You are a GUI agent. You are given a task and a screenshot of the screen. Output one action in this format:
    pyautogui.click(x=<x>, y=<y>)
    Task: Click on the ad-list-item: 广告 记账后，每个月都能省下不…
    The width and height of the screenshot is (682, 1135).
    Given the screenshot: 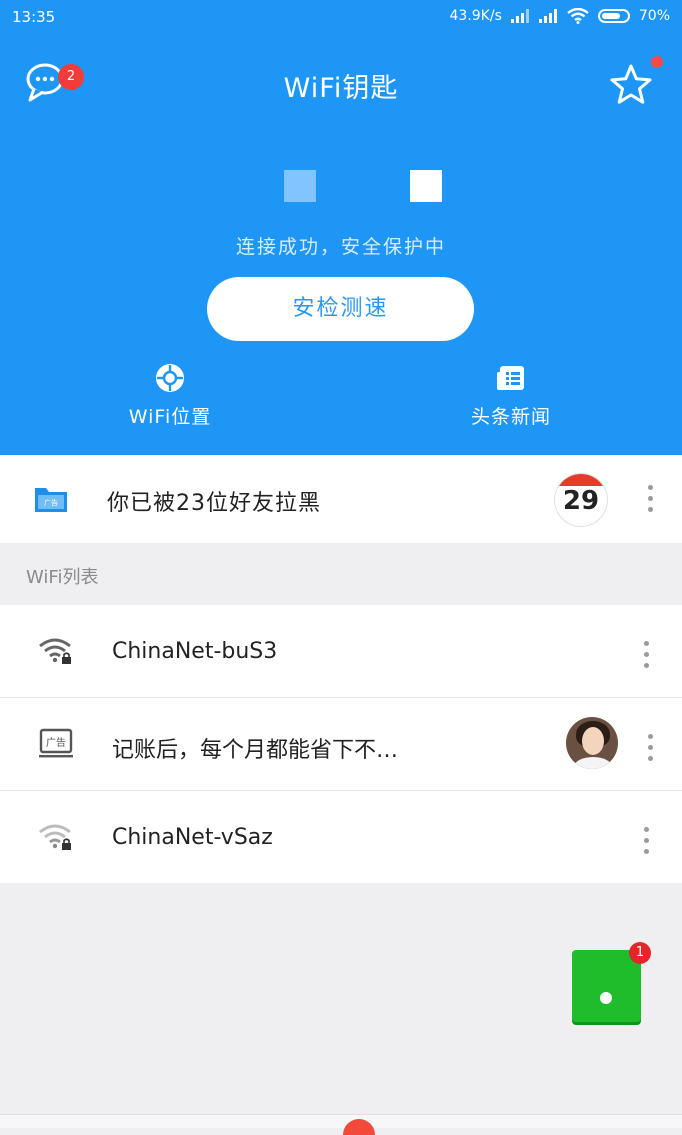 What is the action you would take?
    pyautogui.click(x=341, y=744)
    